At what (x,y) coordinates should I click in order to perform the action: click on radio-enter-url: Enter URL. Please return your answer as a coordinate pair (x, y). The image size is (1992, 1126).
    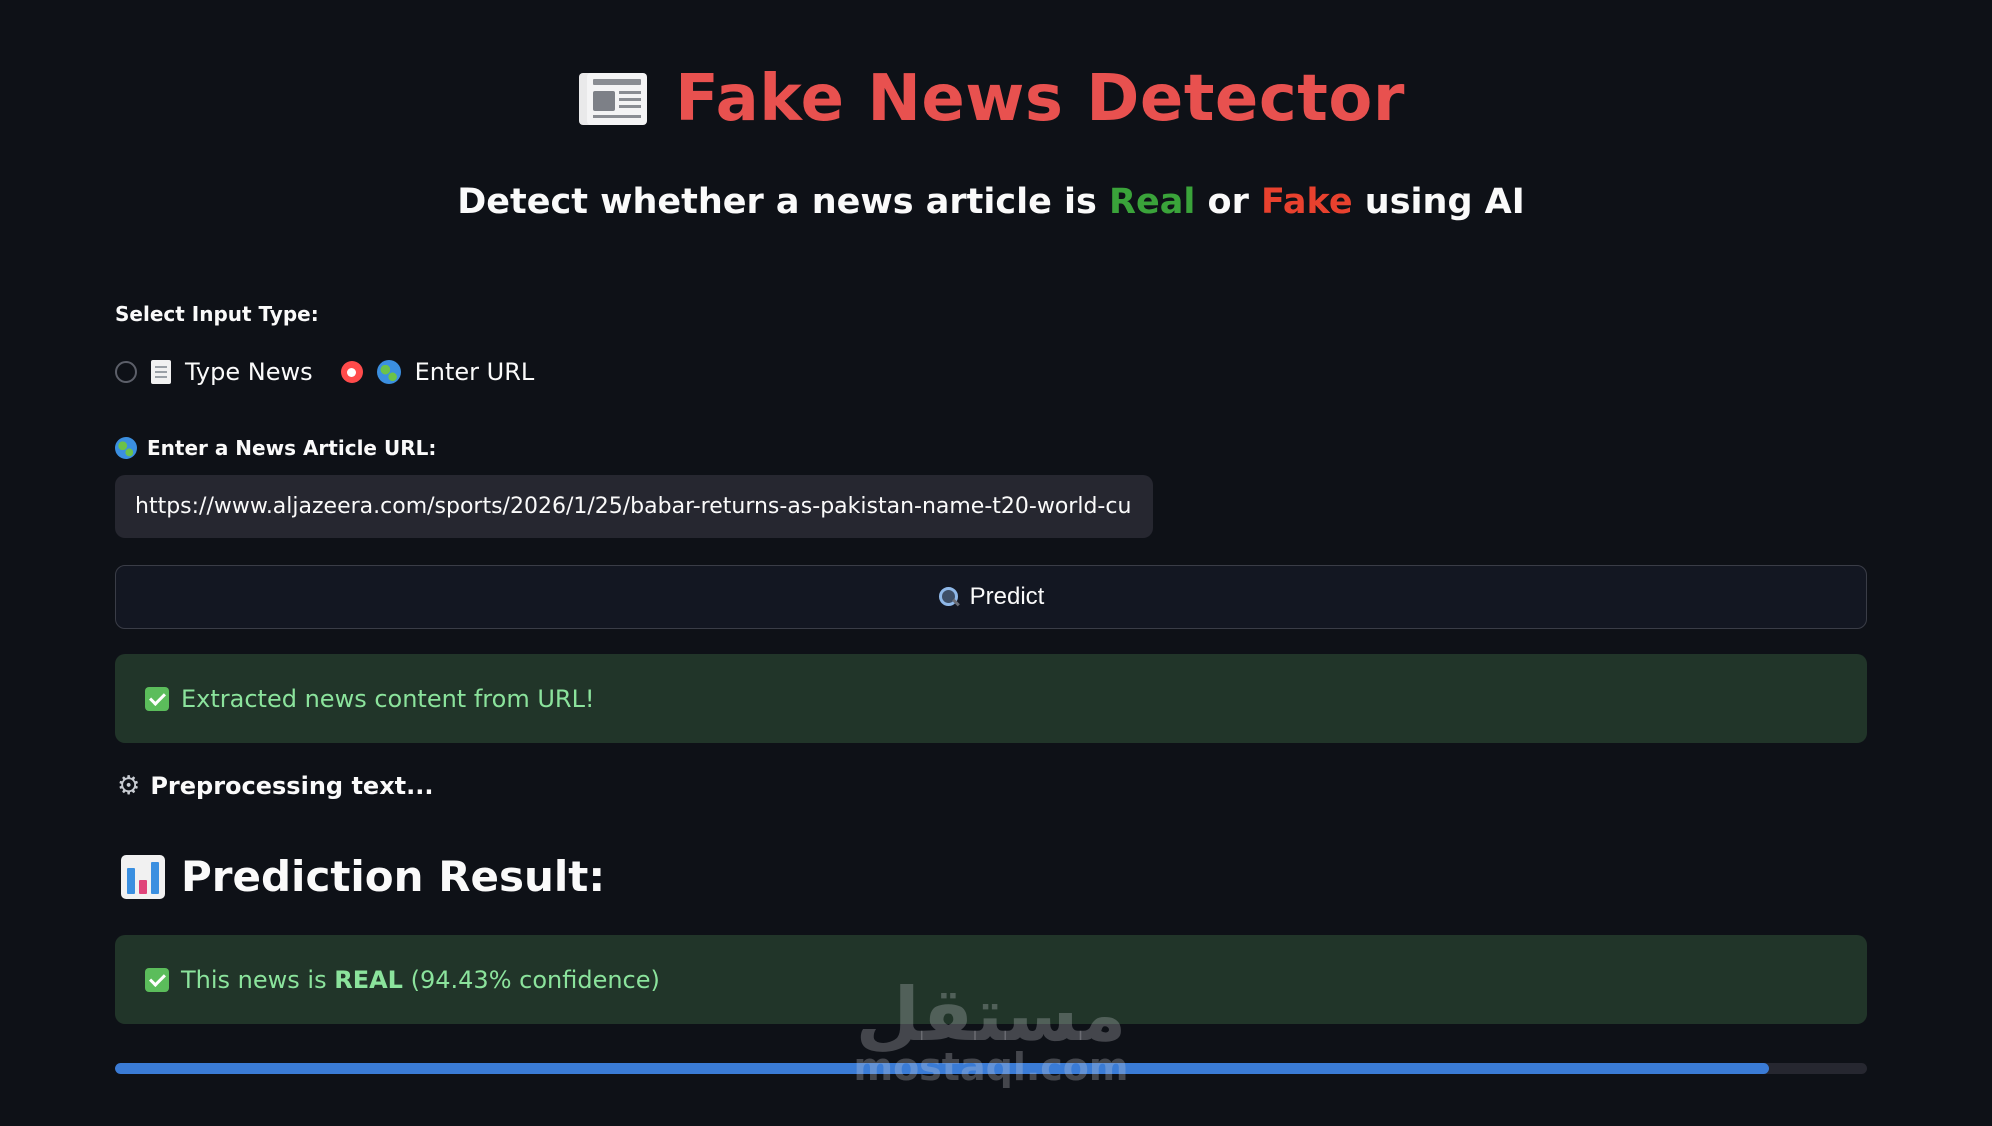
    Looking at the image, I should click on (437, 372).